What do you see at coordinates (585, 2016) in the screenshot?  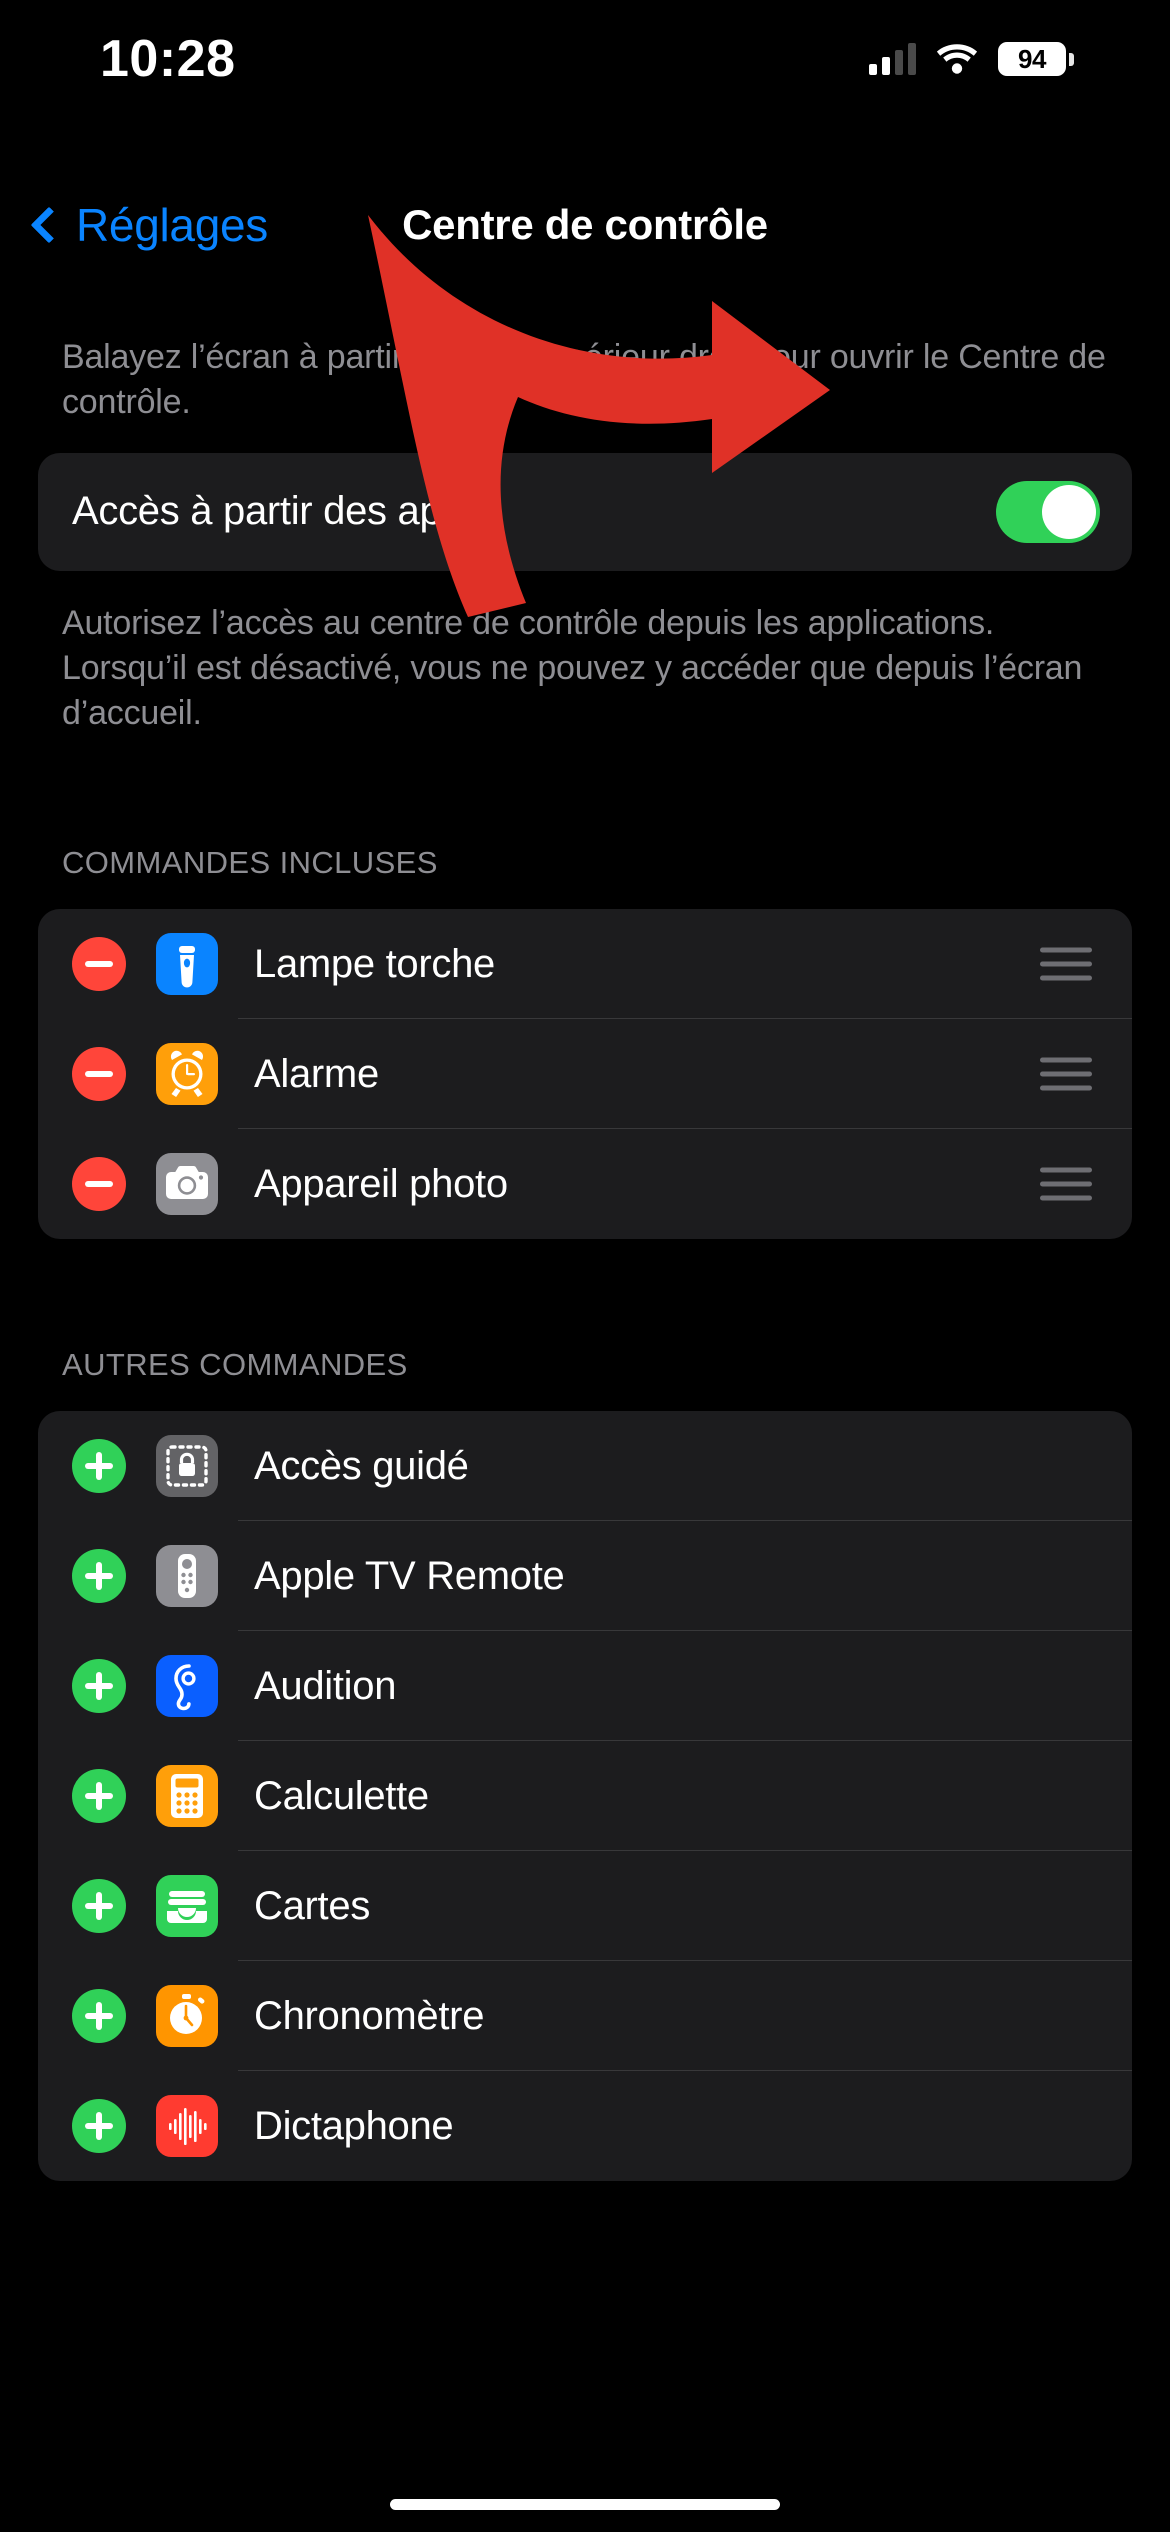 I see `list-item: Chronomètre` at bounding box center [585, 2016].